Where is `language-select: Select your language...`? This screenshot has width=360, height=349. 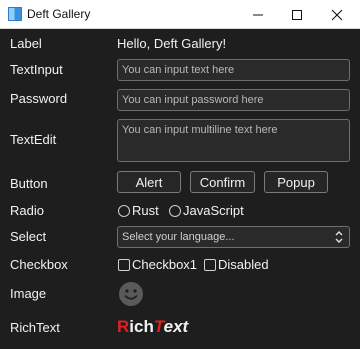 language-select: Select your language... is located at coordinates (233, 237).